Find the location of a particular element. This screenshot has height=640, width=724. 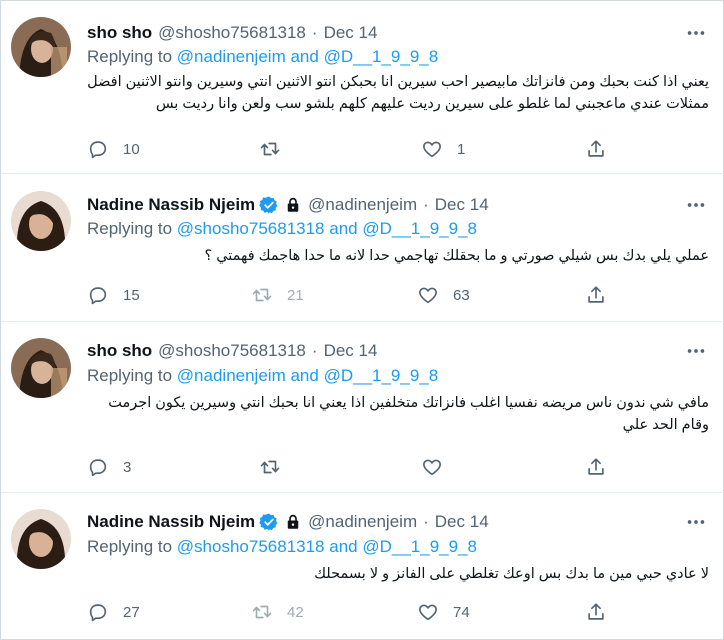

like-button: 63 is located at coordinates (443, 295).